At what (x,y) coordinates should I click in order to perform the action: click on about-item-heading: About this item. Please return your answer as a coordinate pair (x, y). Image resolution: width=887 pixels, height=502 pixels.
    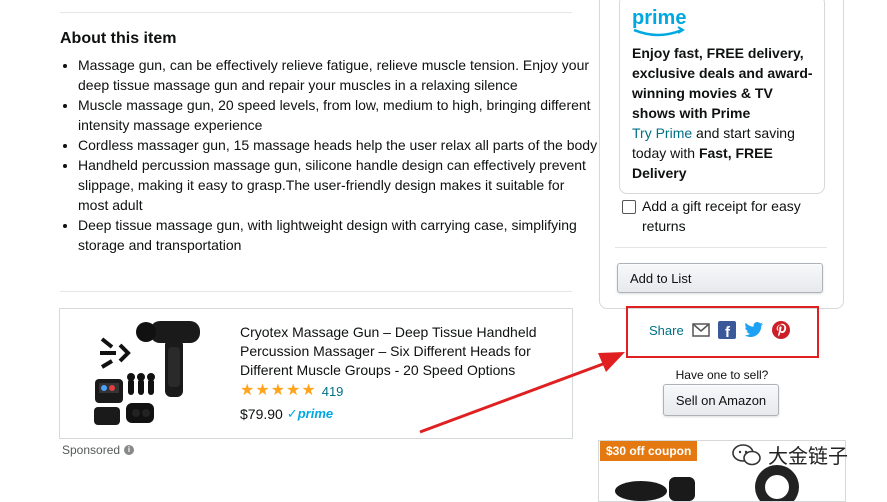
    Looking at the image, I should click on (118, 38).